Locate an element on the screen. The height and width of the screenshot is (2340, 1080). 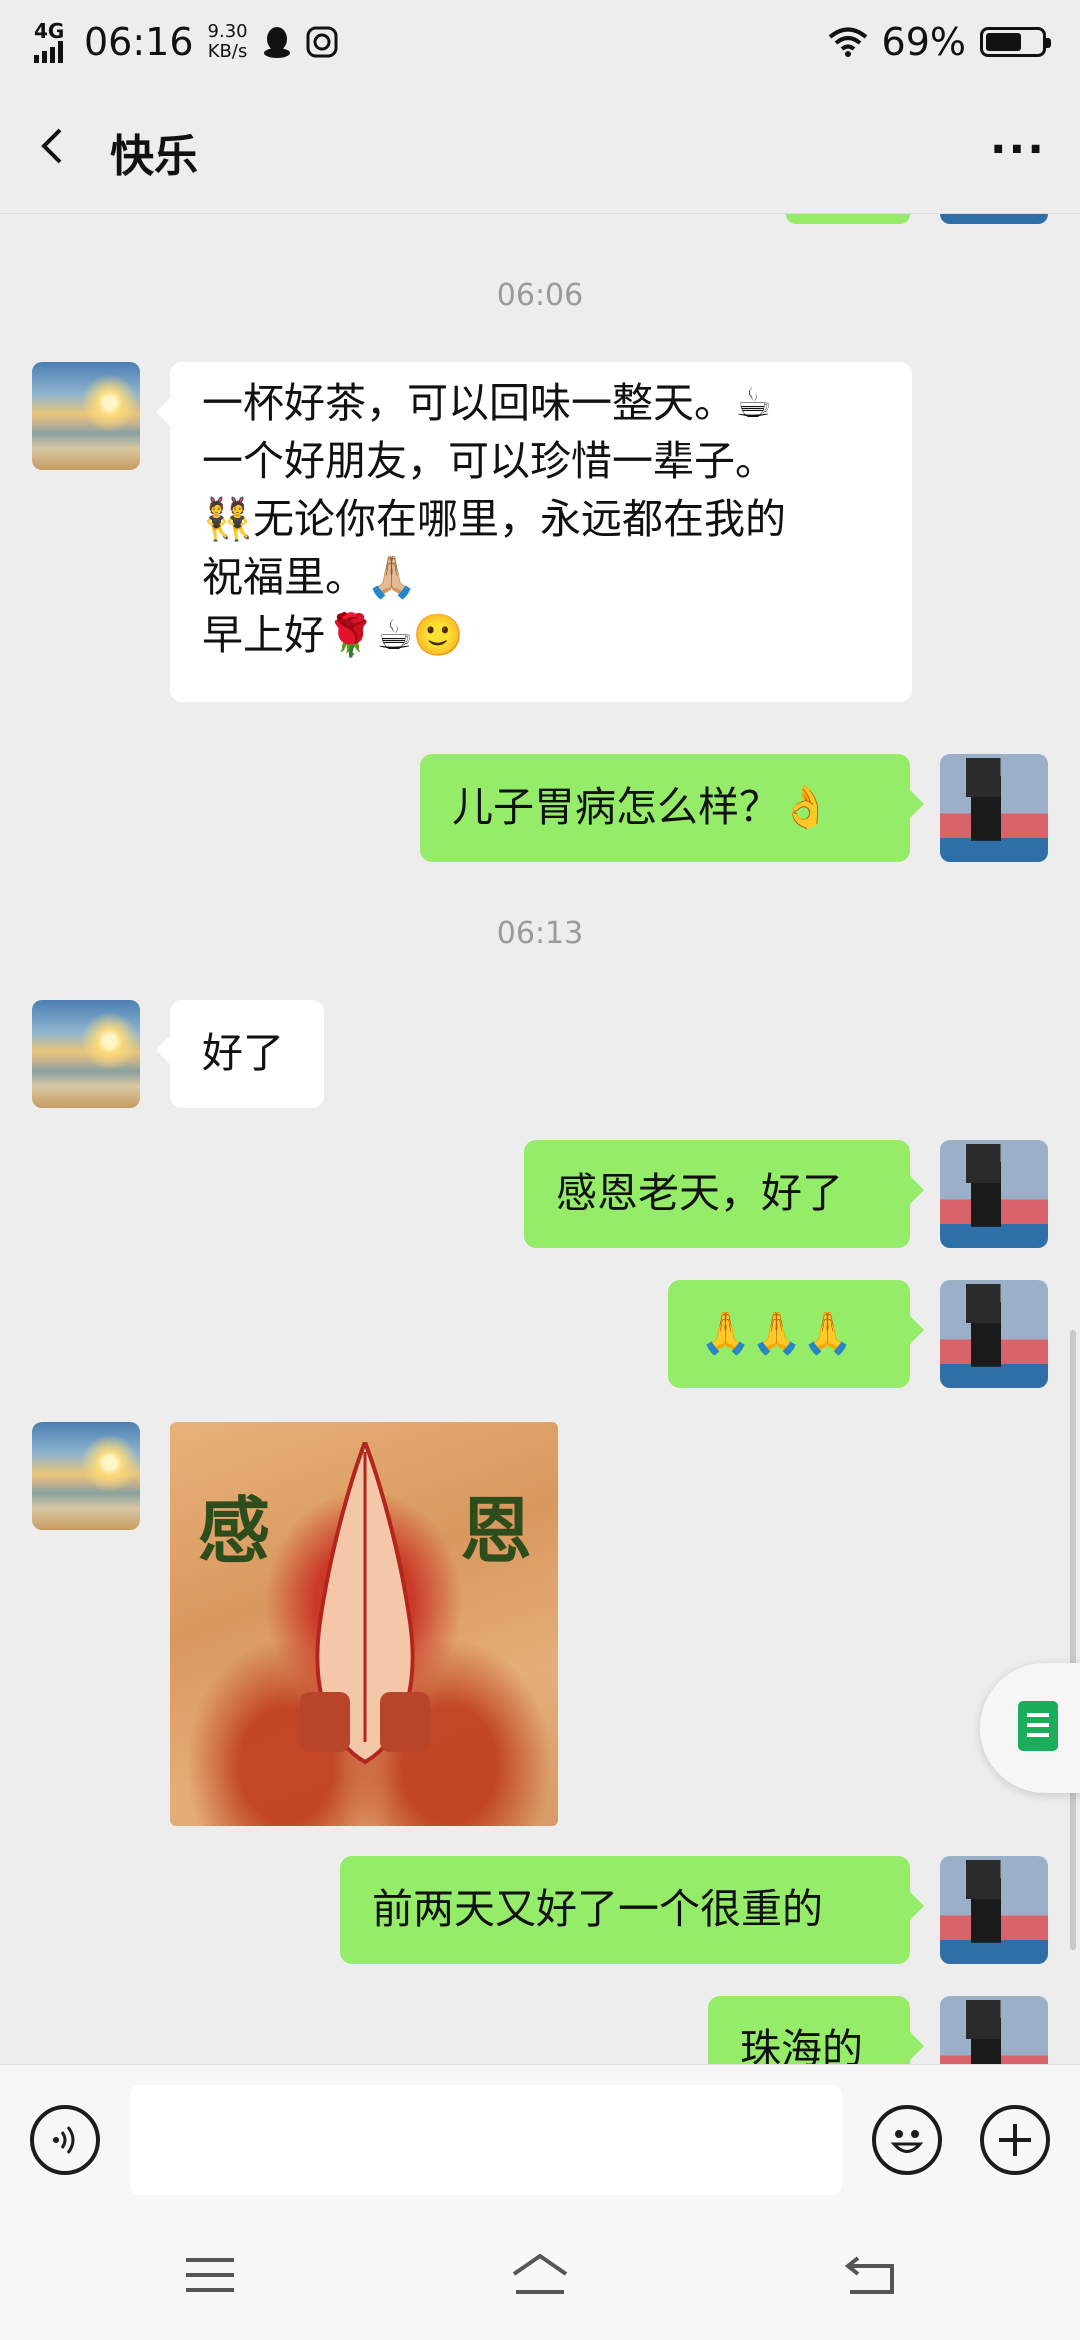
speed-unit: KB/s is located at coordinates (227, 51).